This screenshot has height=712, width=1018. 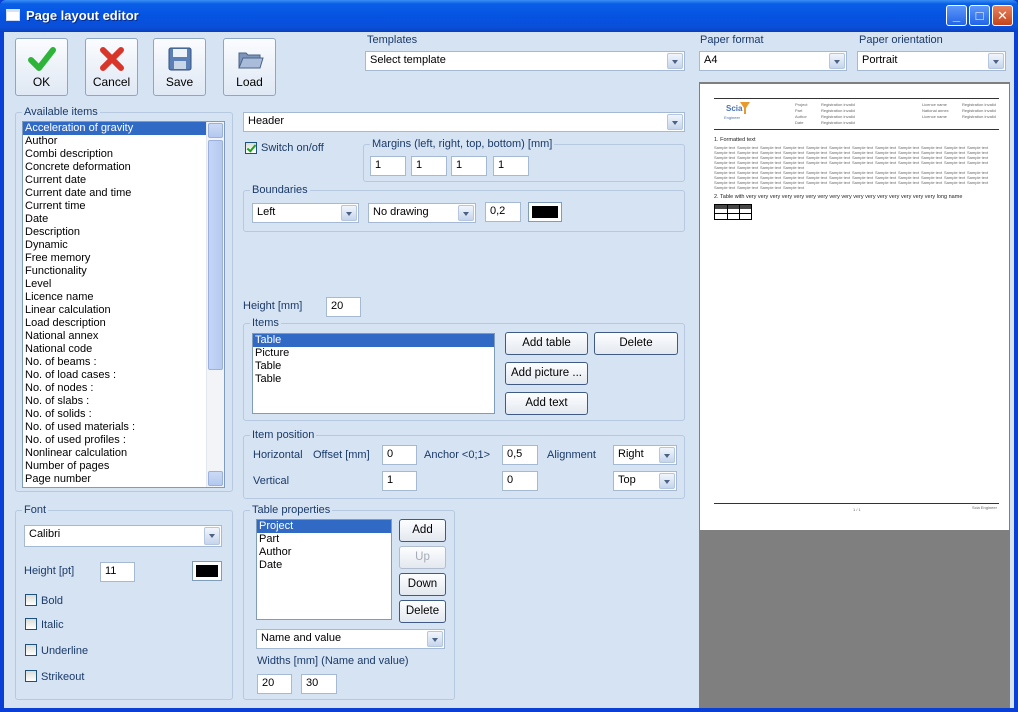 What do you see at coordinates (123, 193) in the screenshot?
I see `list-item: Current date and time` at bounding box center [123, 193].